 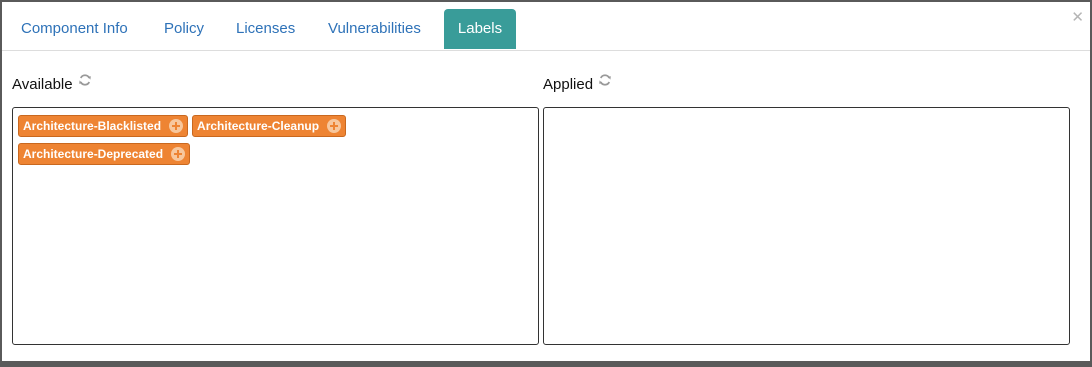 I want to click on close-icon: ✕, so click(x=1077, y=17).